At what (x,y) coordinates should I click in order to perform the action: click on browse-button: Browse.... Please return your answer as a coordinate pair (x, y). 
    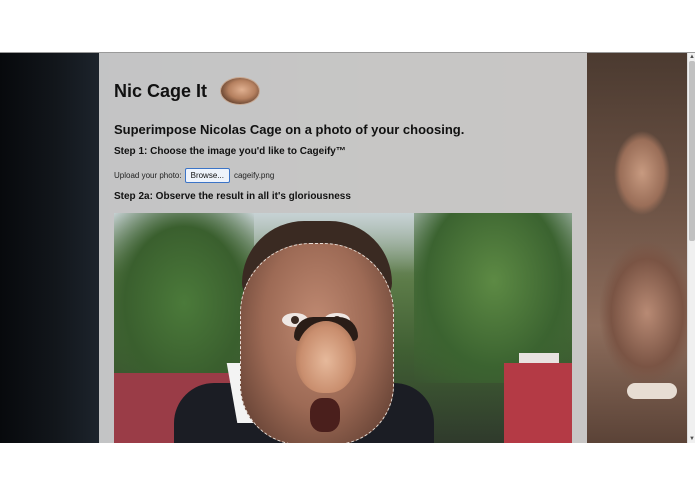
    Looking at the image, I should click on (207, 175).